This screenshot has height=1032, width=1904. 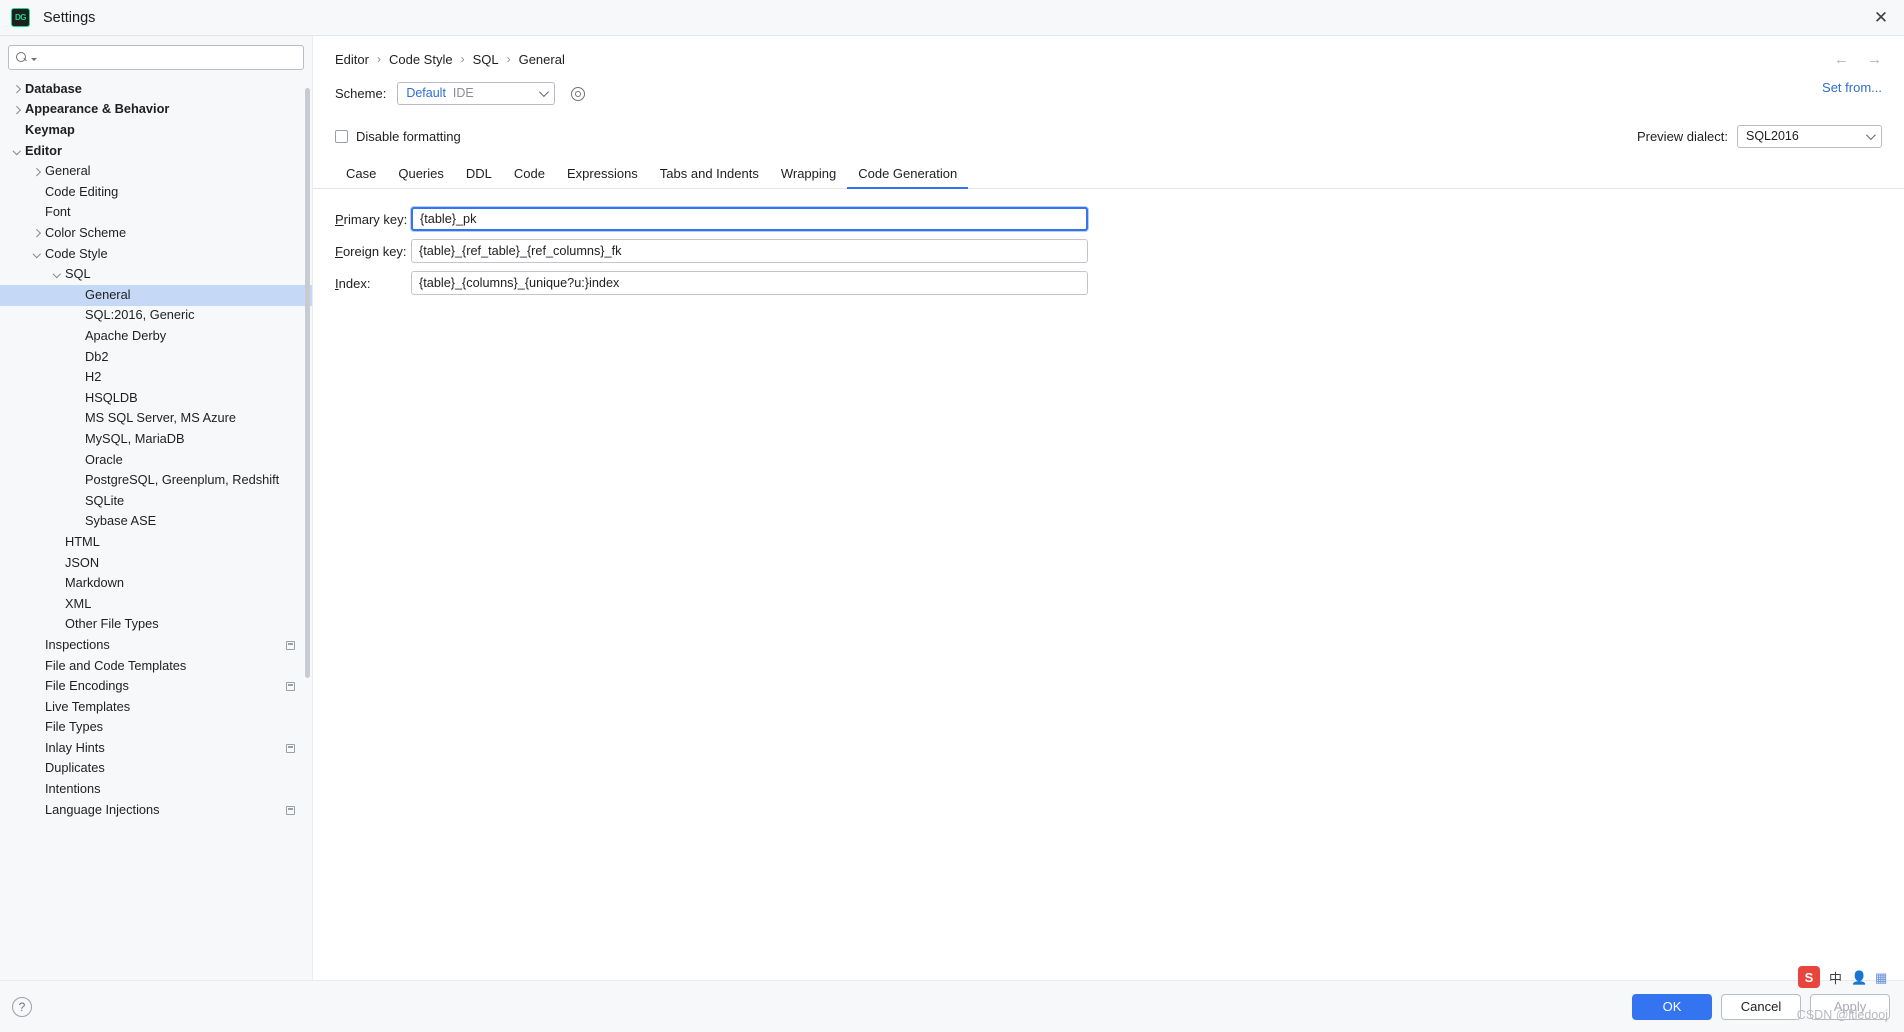 What do you see at coordinates (156, 501) in the screenshot?
I see `sidebar-item-sqlite: SQLite` at bounding box center [156, 501].